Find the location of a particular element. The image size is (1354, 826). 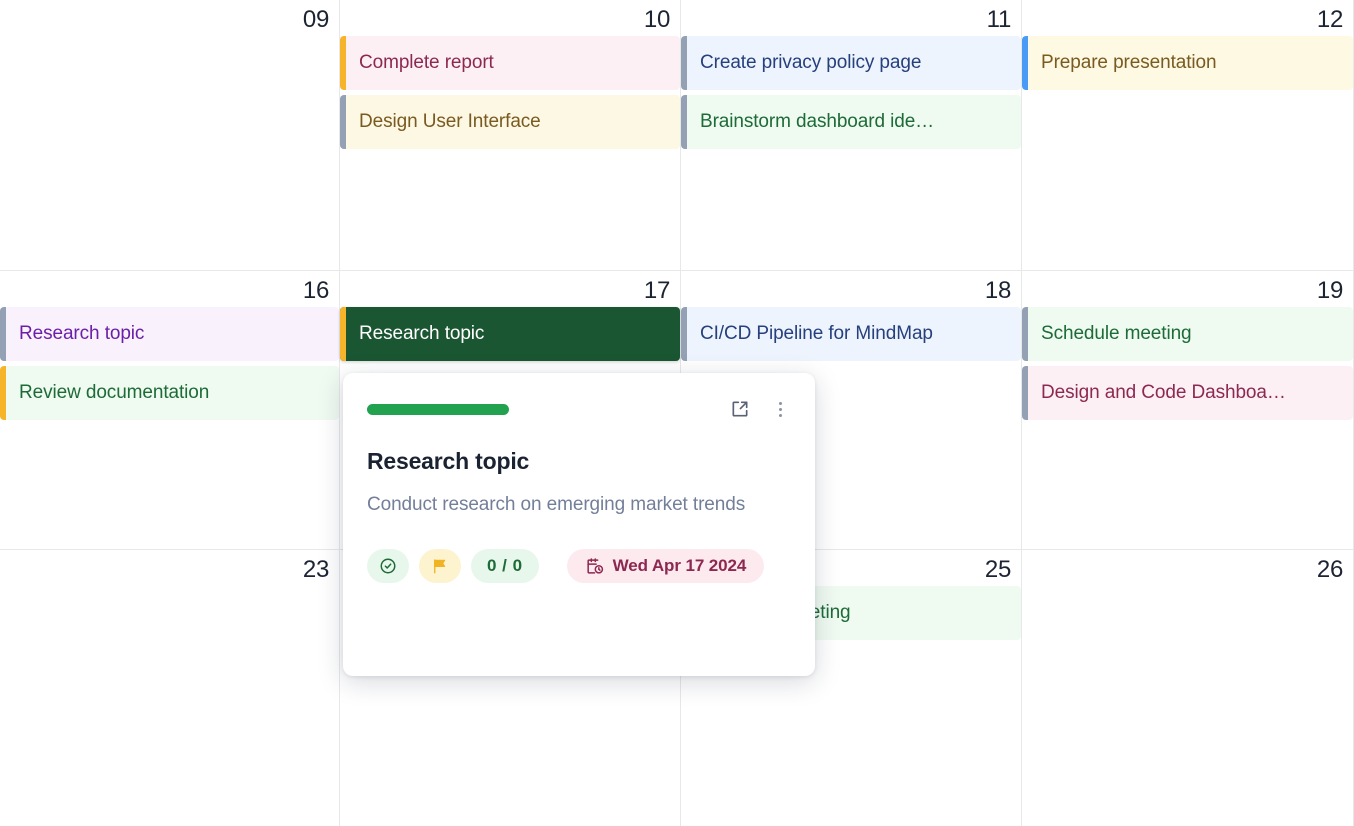

popup-header is located at coordinates (579, 409).